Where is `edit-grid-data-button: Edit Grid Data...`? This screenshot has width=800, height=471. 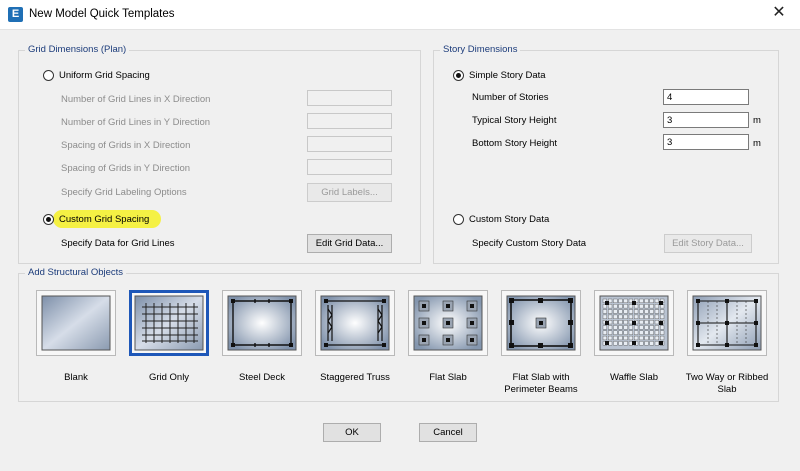 edit-grid-data-button: Edit Grid Data... is located at coordinates (349, 243).